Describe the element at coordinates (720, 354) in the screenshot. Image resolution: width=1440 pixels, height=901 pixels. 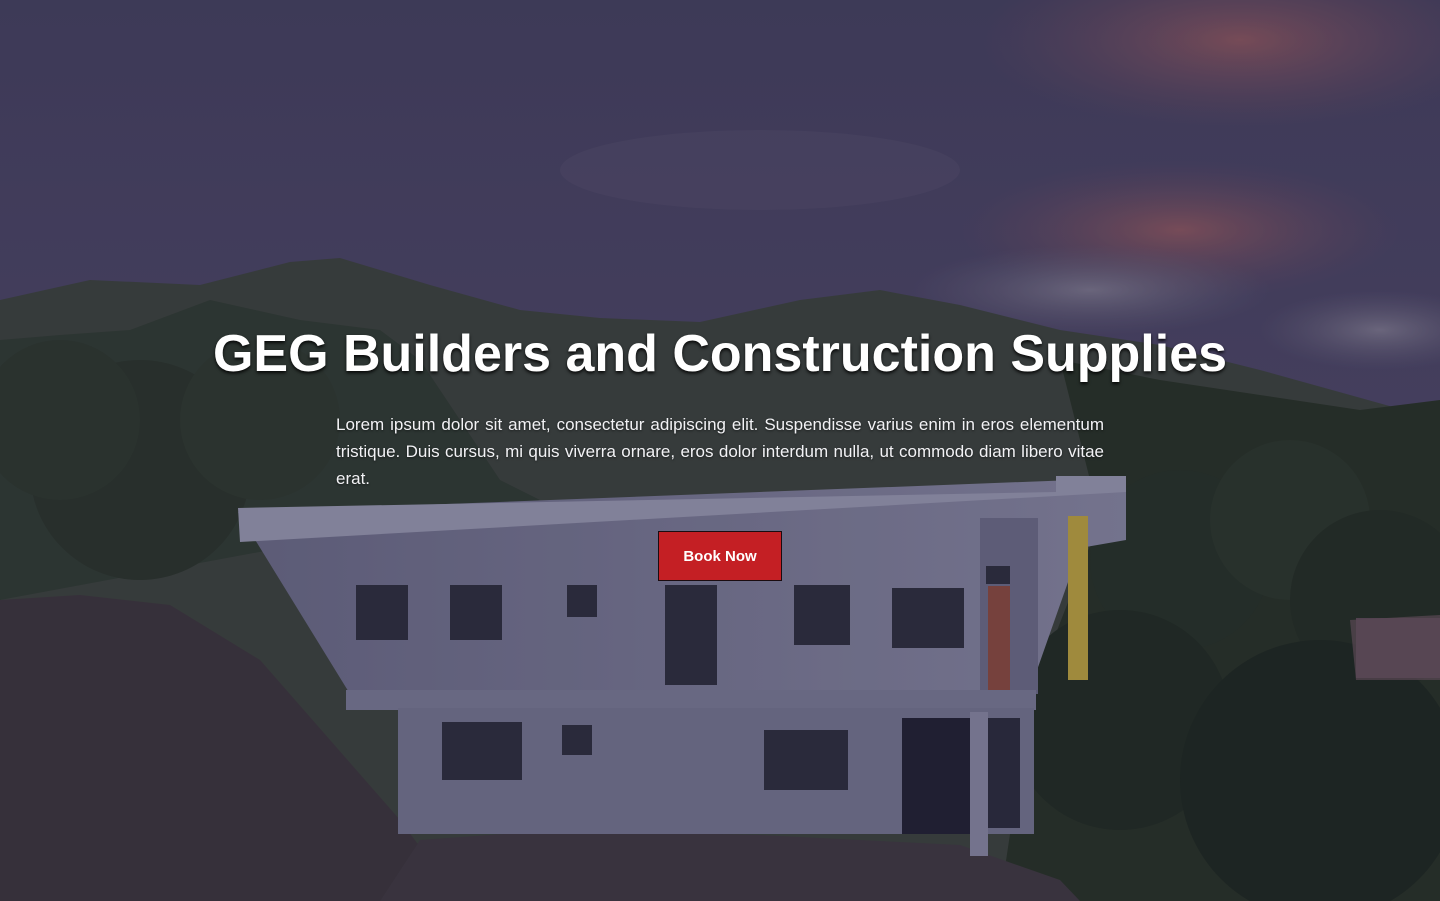
I see `hero-title: GEG Builders and Construction Supplies` at that location.